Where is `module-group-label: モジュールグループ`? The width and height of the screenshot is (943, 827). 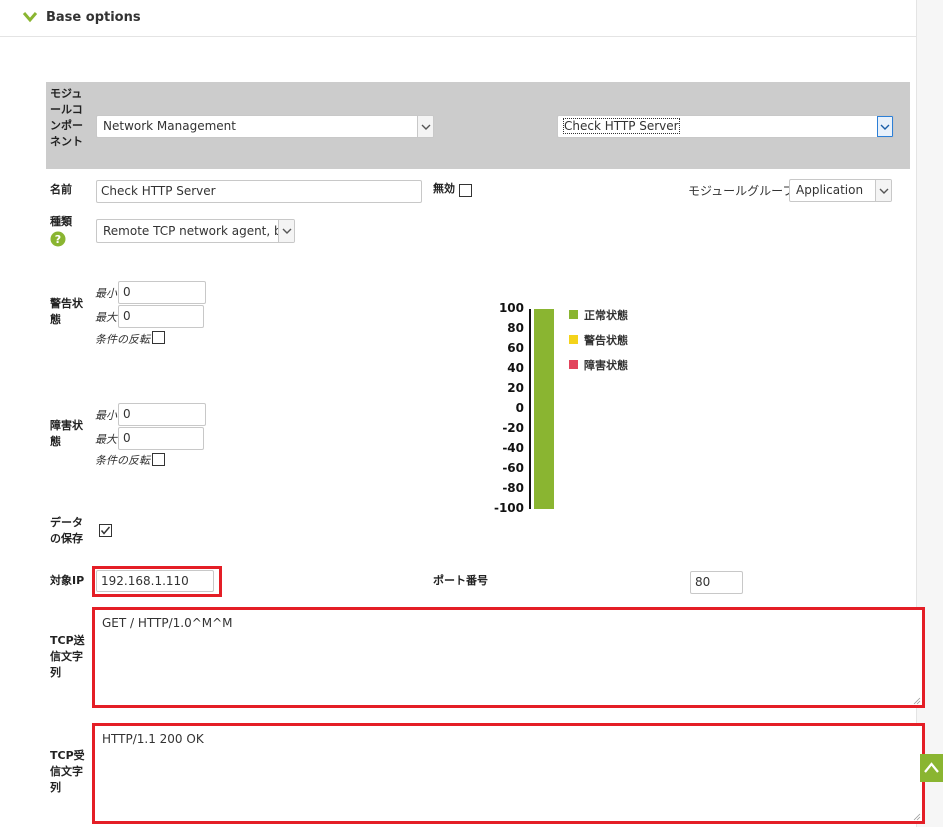
module-group-label: モジュールグループ is located at coordinates (741, 191).